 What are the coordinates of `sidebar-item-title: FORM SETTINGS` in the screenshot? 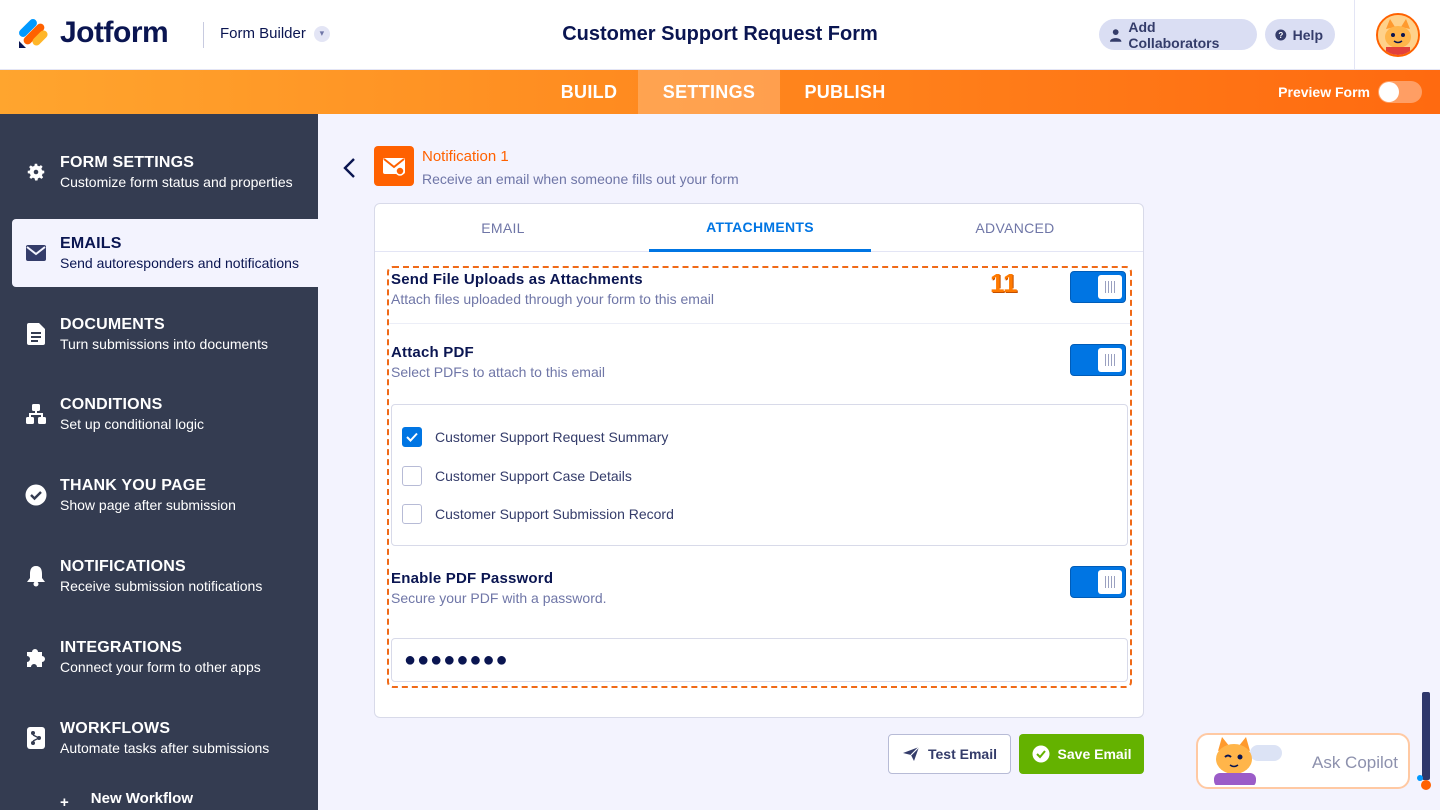 It's located at (127, 162).